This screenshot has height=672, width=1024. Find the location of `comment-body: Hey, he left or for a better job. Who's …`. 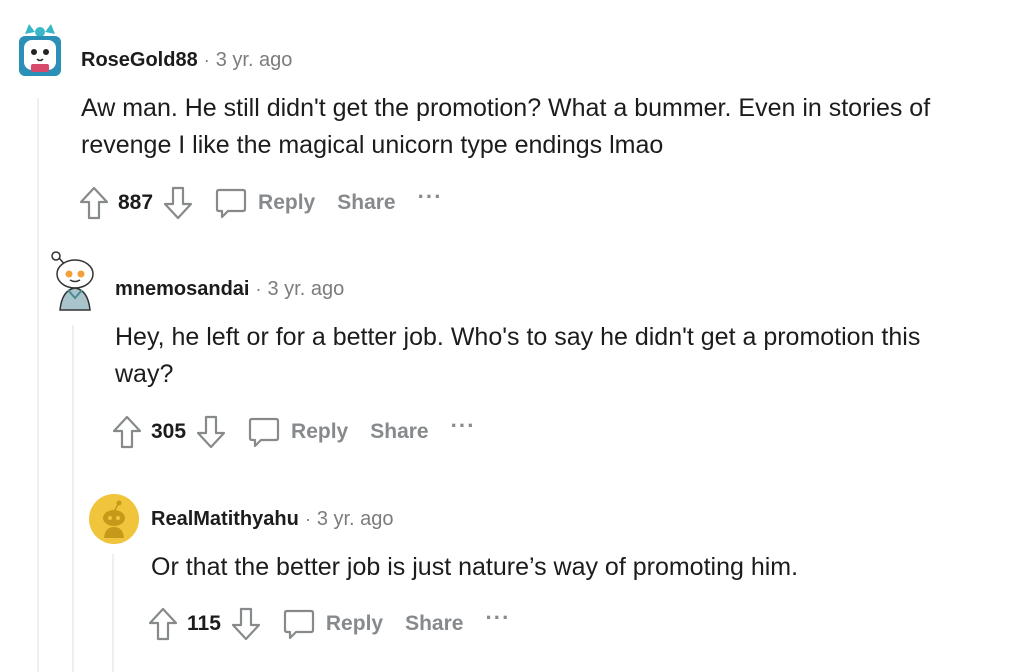

comment-body: Hey, he left or for a better job. Who's … is located at coordinates (518, 355).